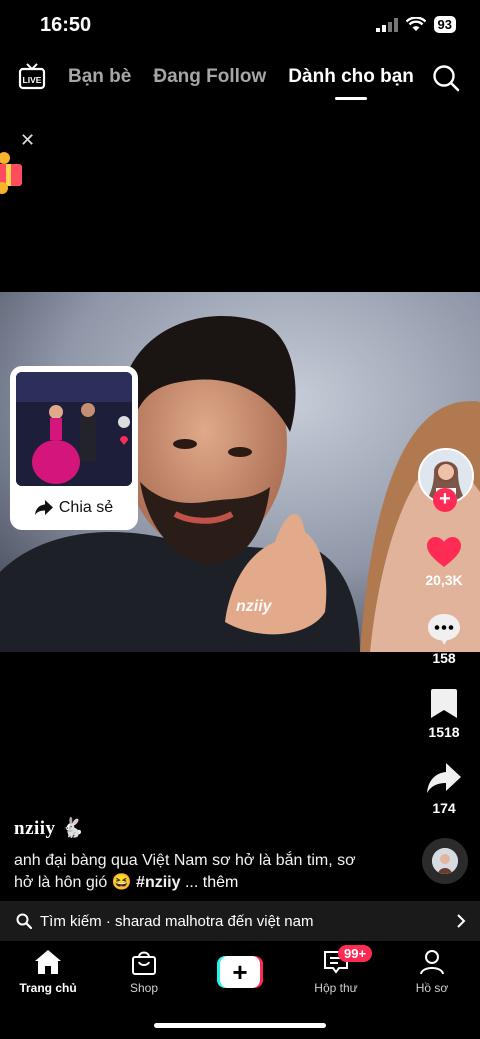 Image resolution: width=480 pixels, height=1039 pixels. Describe the element at coordinates (144, 963) in the screenshot. I see `shop-bag-icon` at that location.